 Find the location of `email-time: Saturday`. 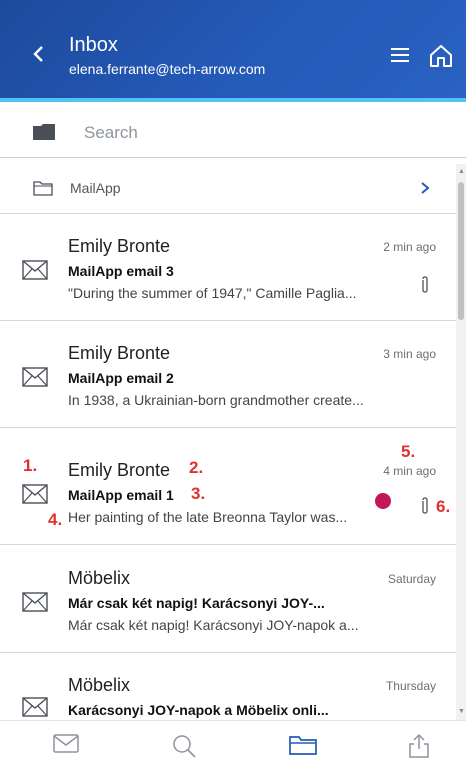

email-time: Saturday is located at coordinates (411, 579).